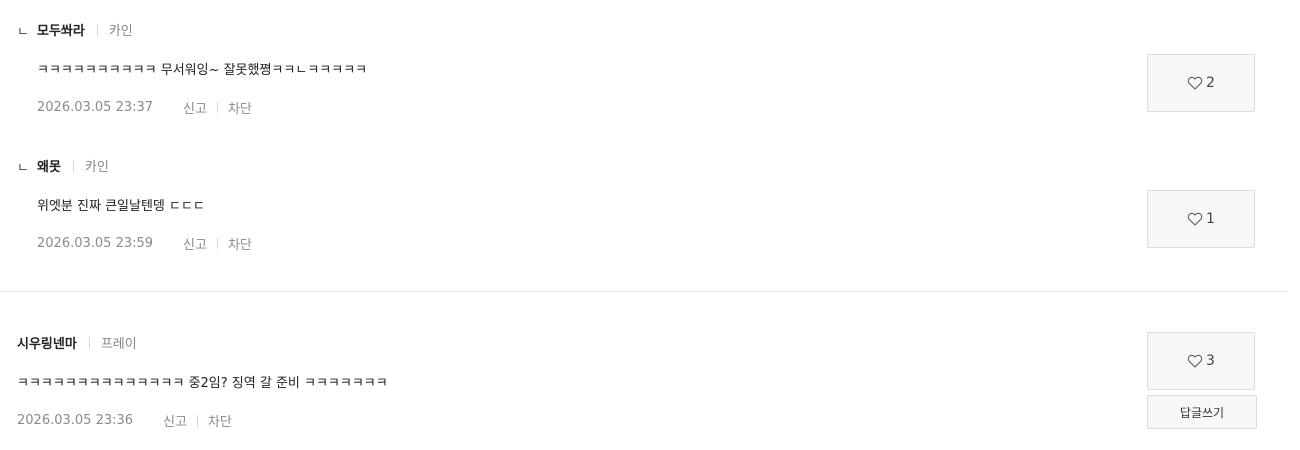 The image size is (1300, 450). I want to click on like-count: 2, so click(1210, 83).